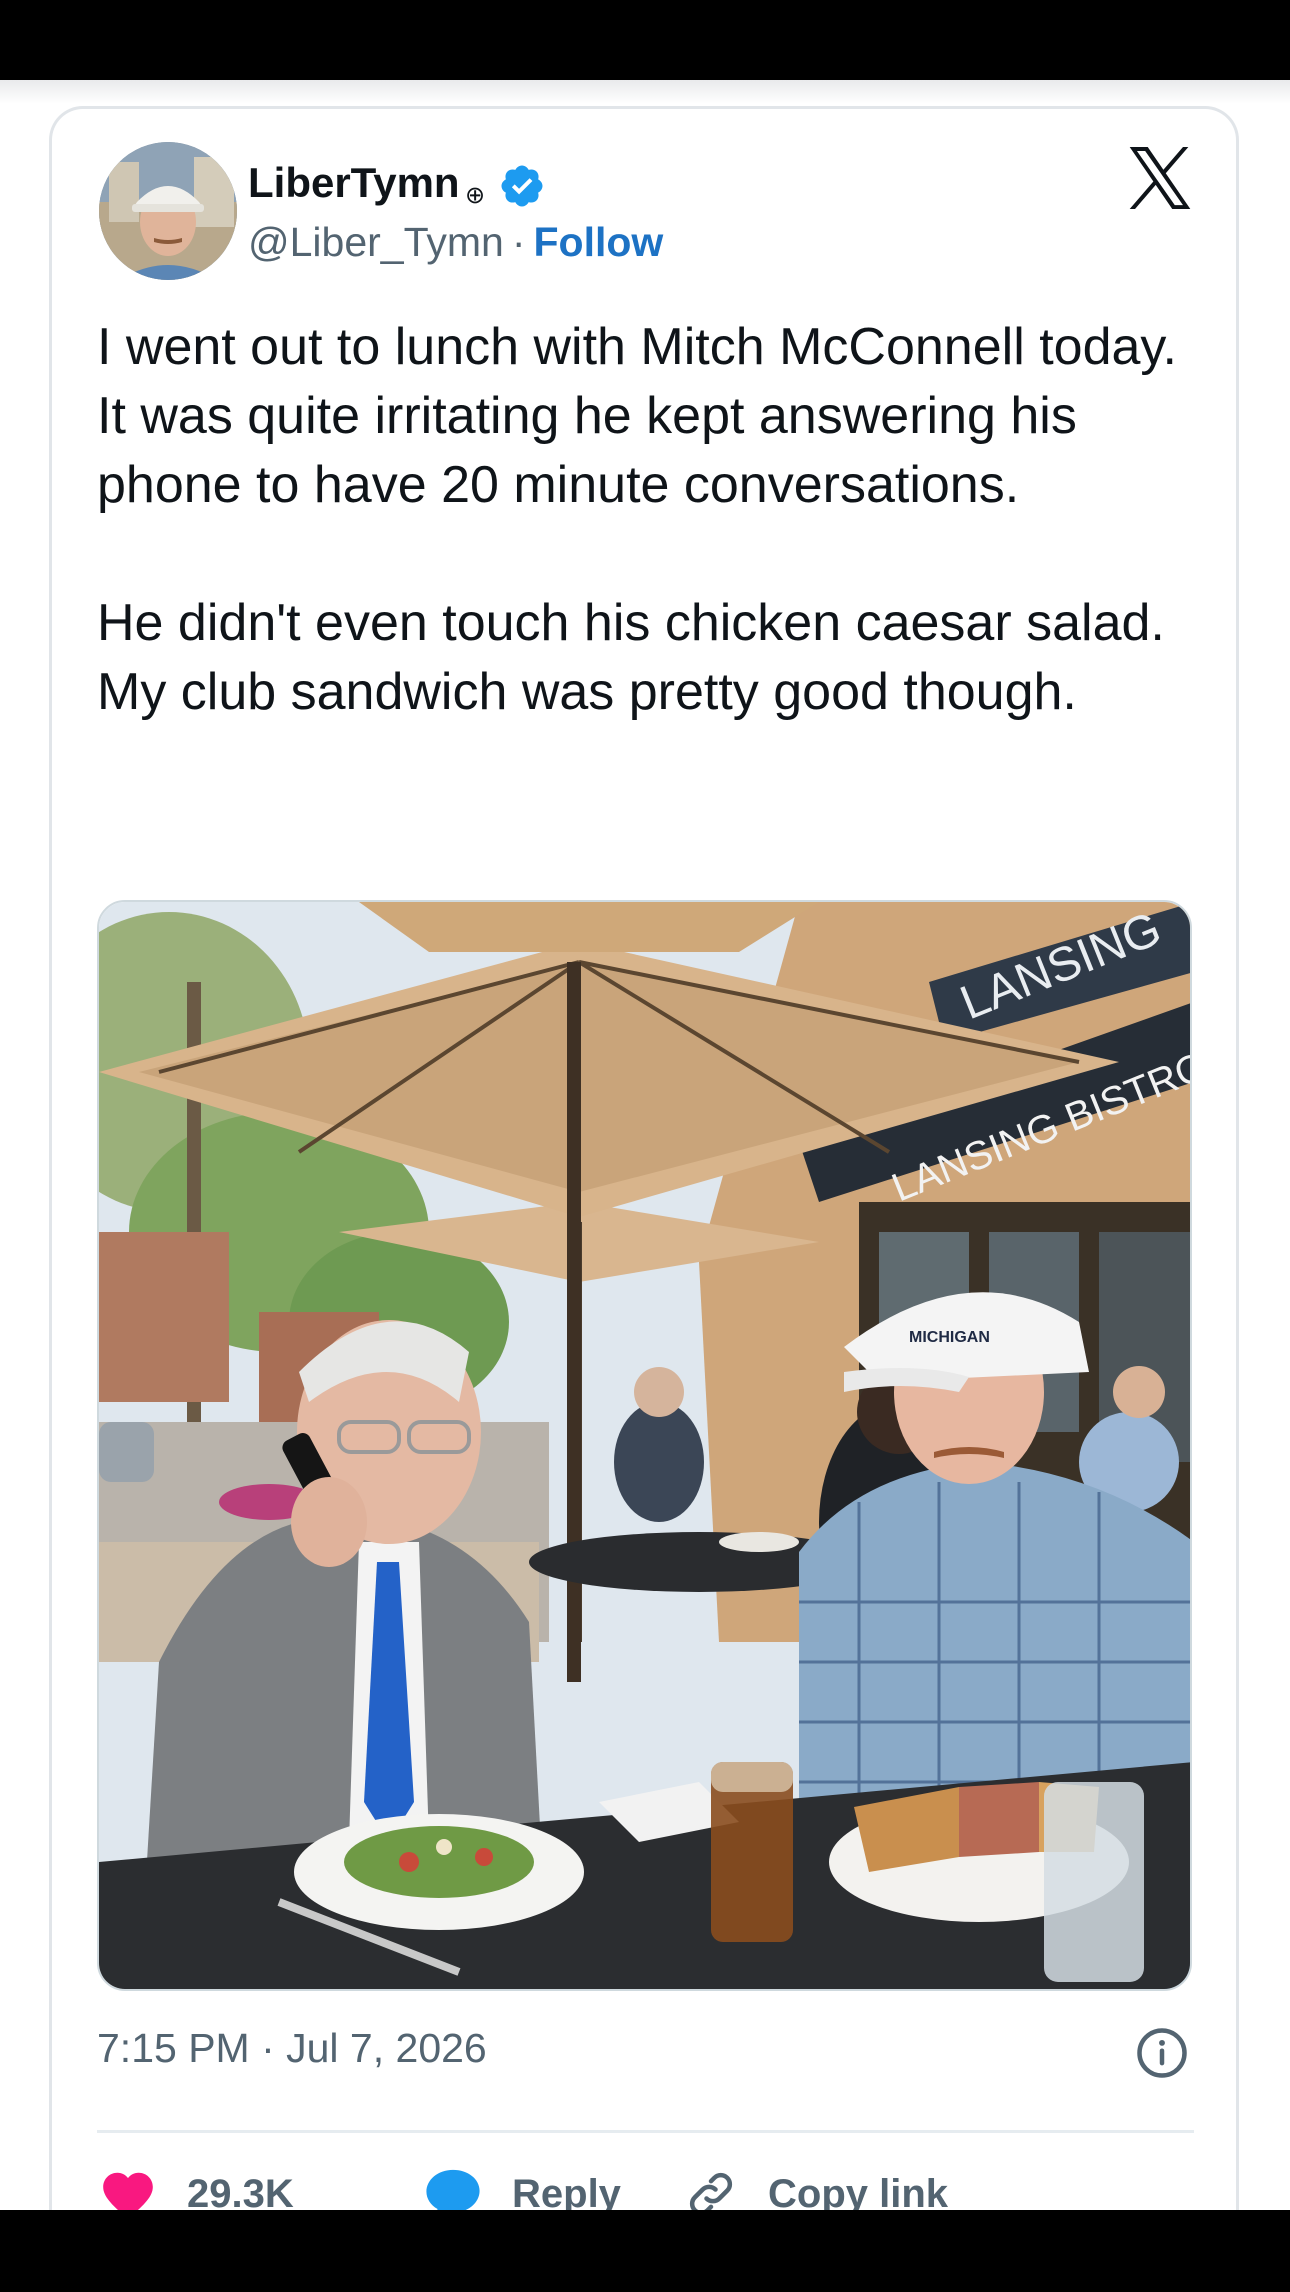 Image resolution: width=1290 pixels, height=2292 pixels. What do you see at coordinates (645, 40) in the screenshot?
I see `top-bar` at bounding box center [645, 40].